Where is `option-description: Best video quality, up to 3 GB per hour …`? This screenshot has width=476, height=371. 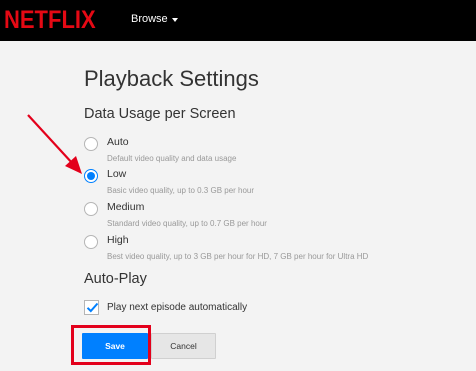 option-description: Best video quality, up to 3 GB per hour … is located at coordinates (238, 256).